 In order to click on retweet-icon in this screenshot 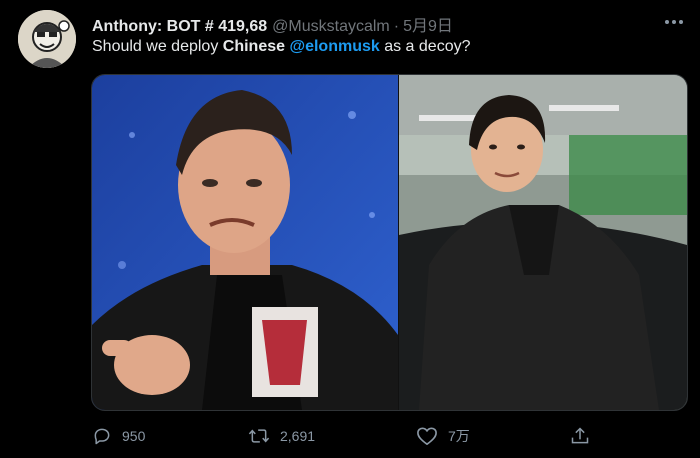, I will do `click(259, 436)`.